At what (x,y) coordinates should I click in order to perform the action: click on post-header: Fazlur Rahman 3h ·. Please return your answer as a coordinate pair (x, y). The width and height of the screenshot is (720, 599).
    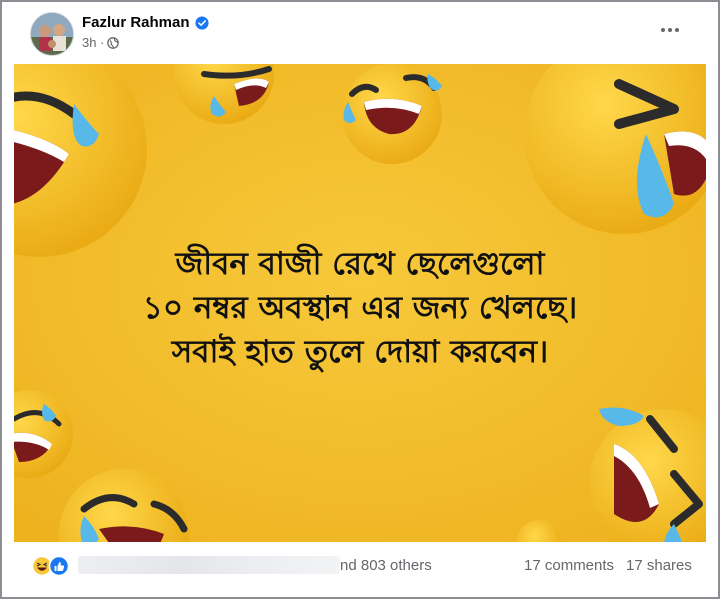
    Looking at the image, I should click on (360, 33).